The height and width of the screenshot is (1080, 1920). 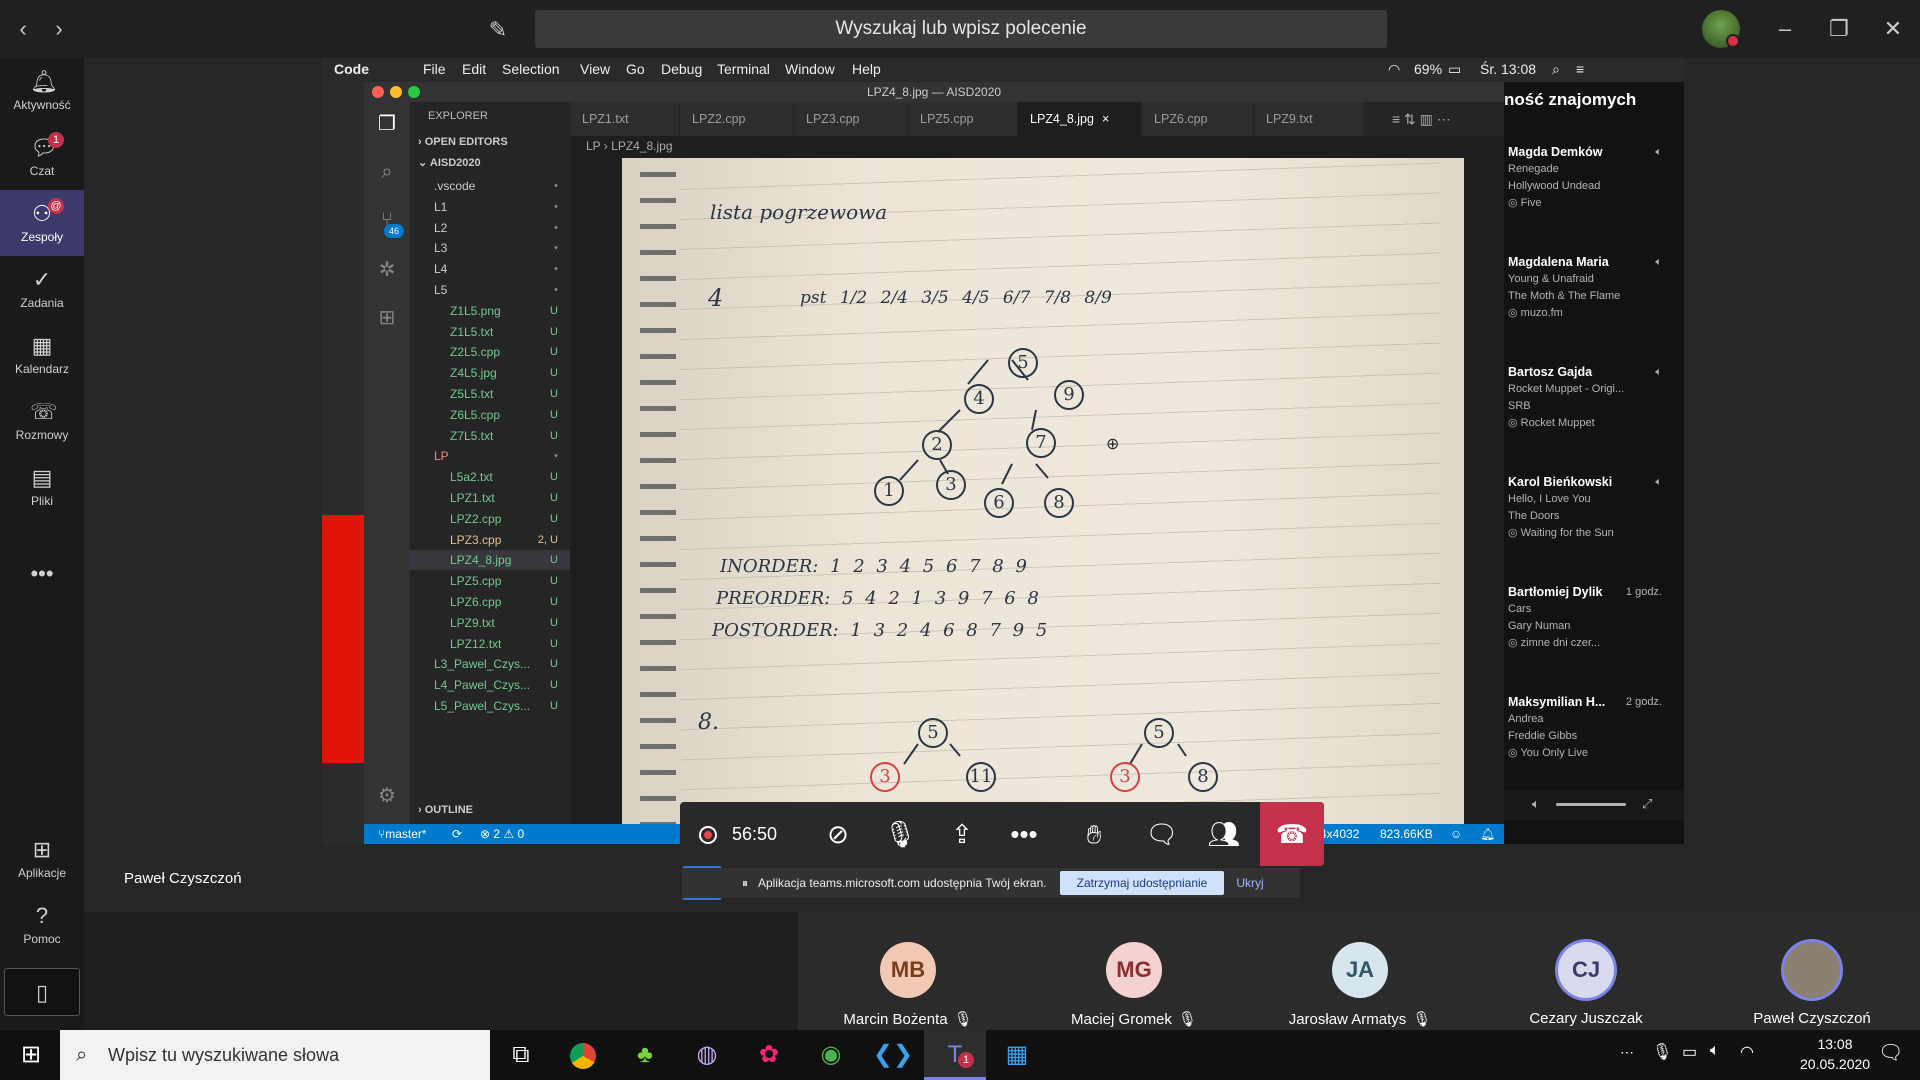 What do you see at coordinates (521, 1055) in the screenshot?
I see `task-view-icon: ⧉` at bounding box center [521, 1055].